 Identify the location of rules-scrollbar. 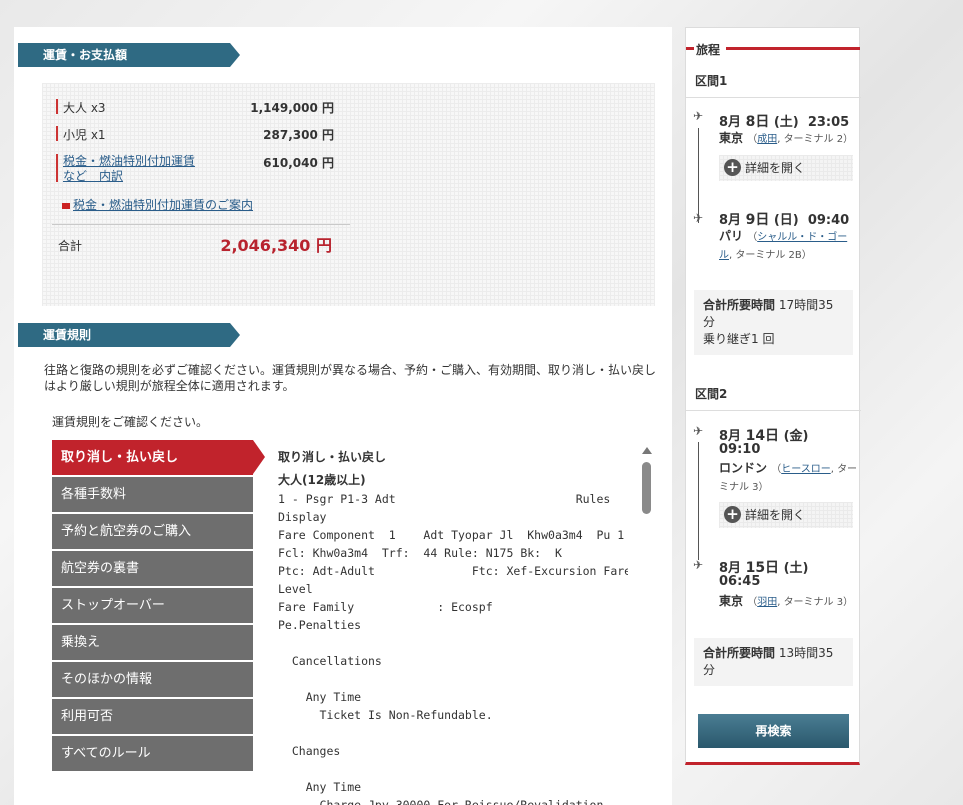
(647, 626).